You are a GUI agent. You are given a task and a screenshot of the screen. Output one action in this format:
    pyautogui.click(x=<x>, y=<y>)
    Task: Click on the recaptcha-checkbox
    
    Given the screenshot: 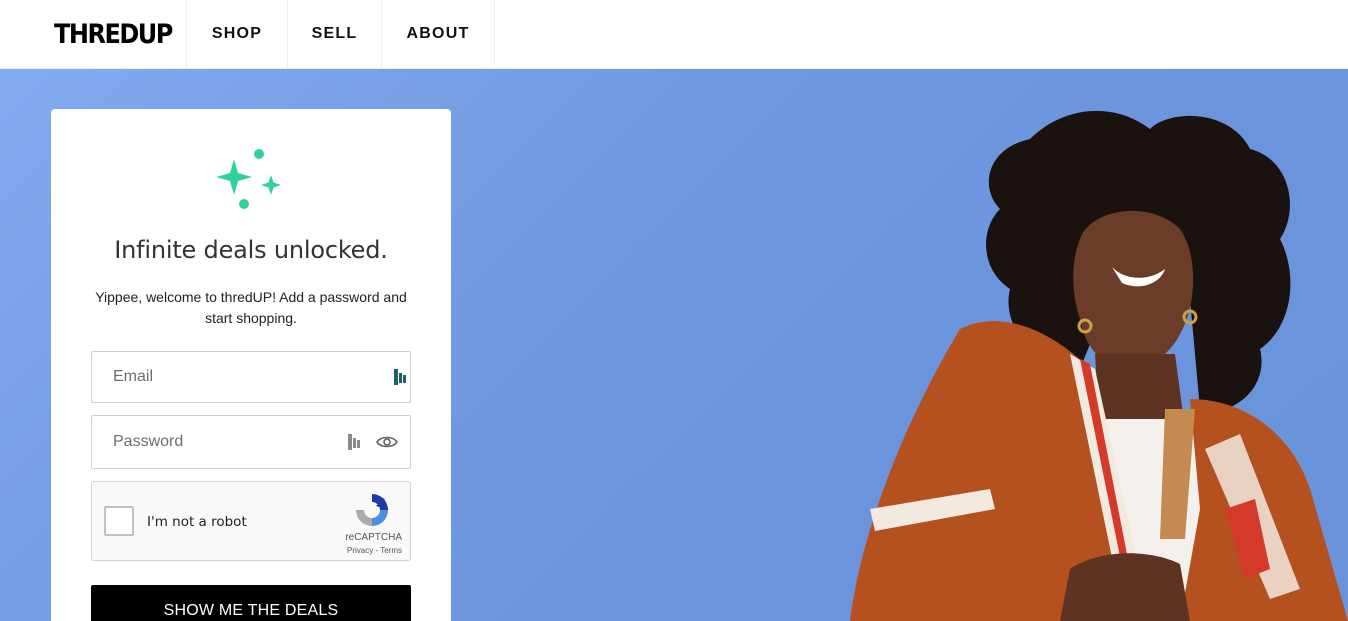 What is the action you would take?
    pyautogui.click(x=119, y=521)
    